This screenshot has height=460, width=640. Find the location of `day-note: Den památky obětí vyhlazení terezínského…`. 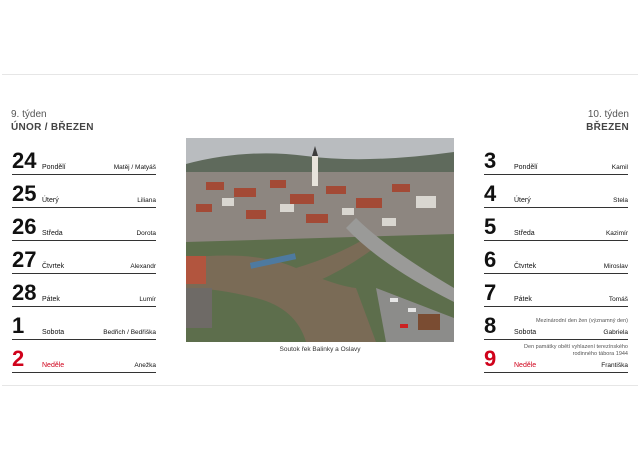

day-note: Den památky obětí vyhlazení terezínského… is located at coordinates (576, 351).